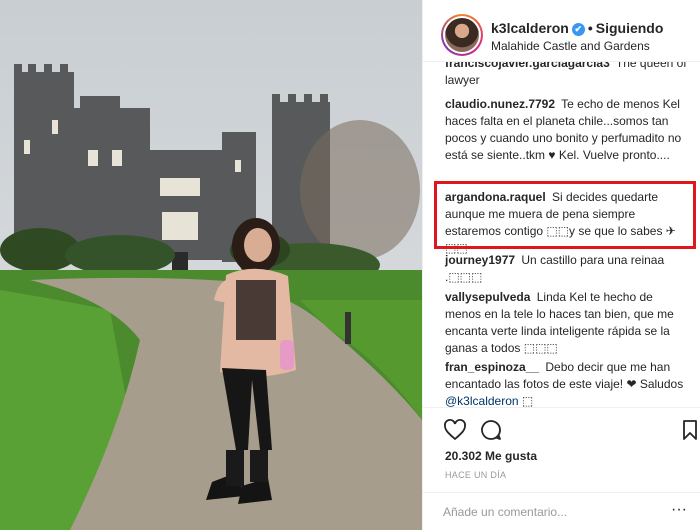 This screenshot has height=530, width=700. I want to click on heart-outline-icon, so click(455, 430).